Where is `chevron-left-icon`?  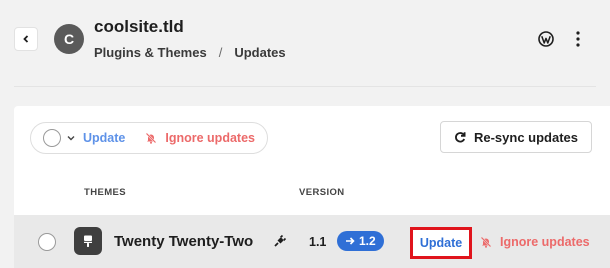 chevron-left-icon is located at coordinates (26, 39).